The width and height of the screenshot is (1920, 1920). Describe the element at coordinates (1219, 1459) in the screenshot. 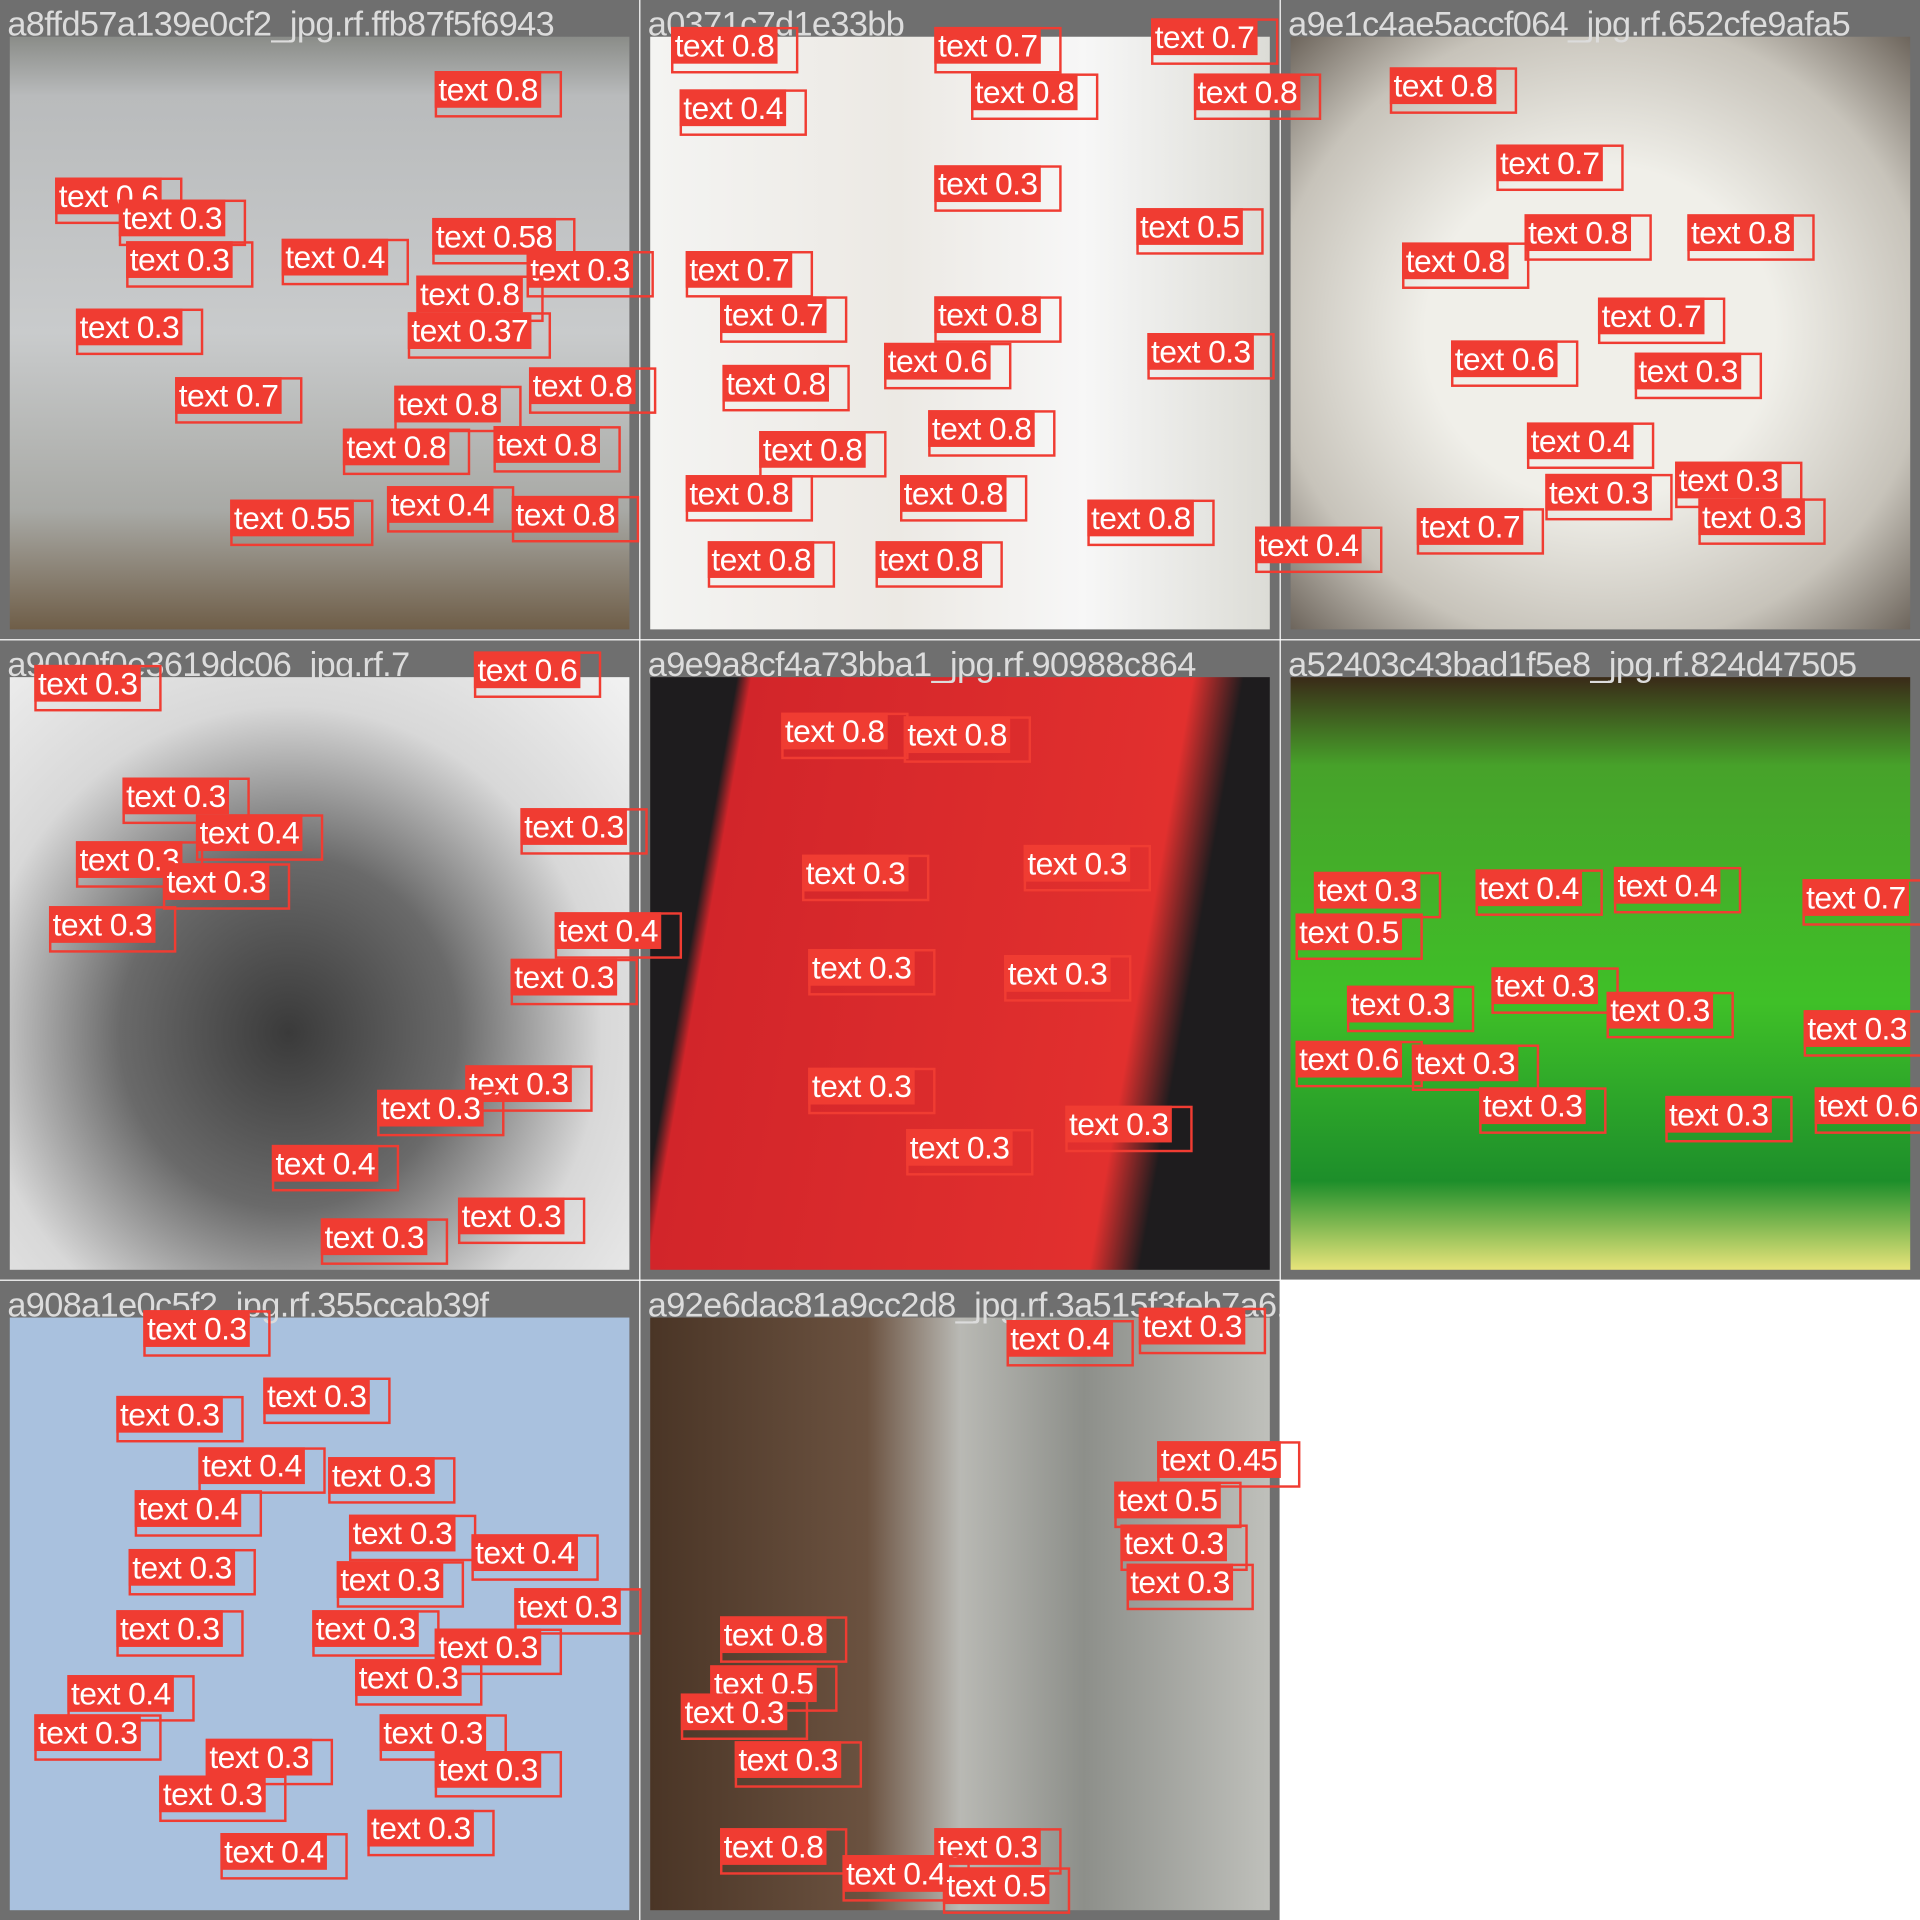

I see `detection-label: text 0.45` at that location.